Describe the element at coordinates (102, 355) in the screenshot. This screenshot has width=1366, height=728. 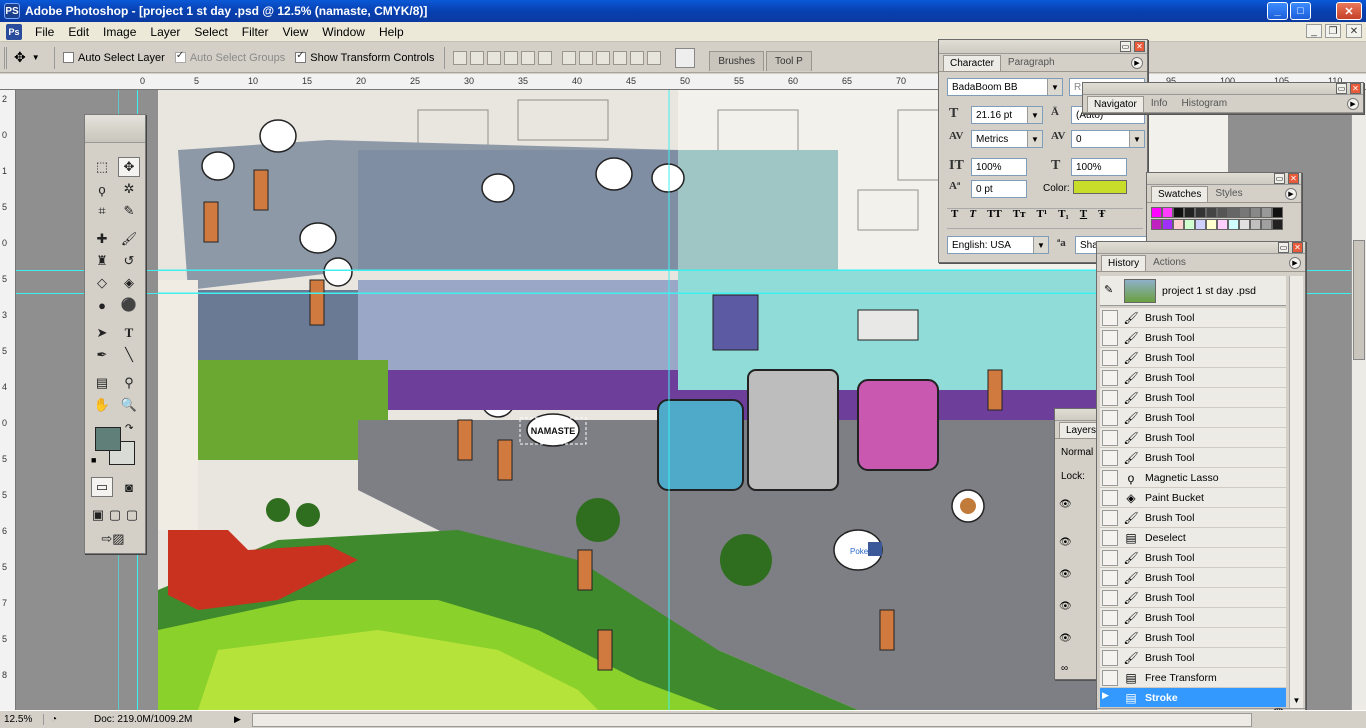
I see `pen-tool-icon: ✒` at that location.